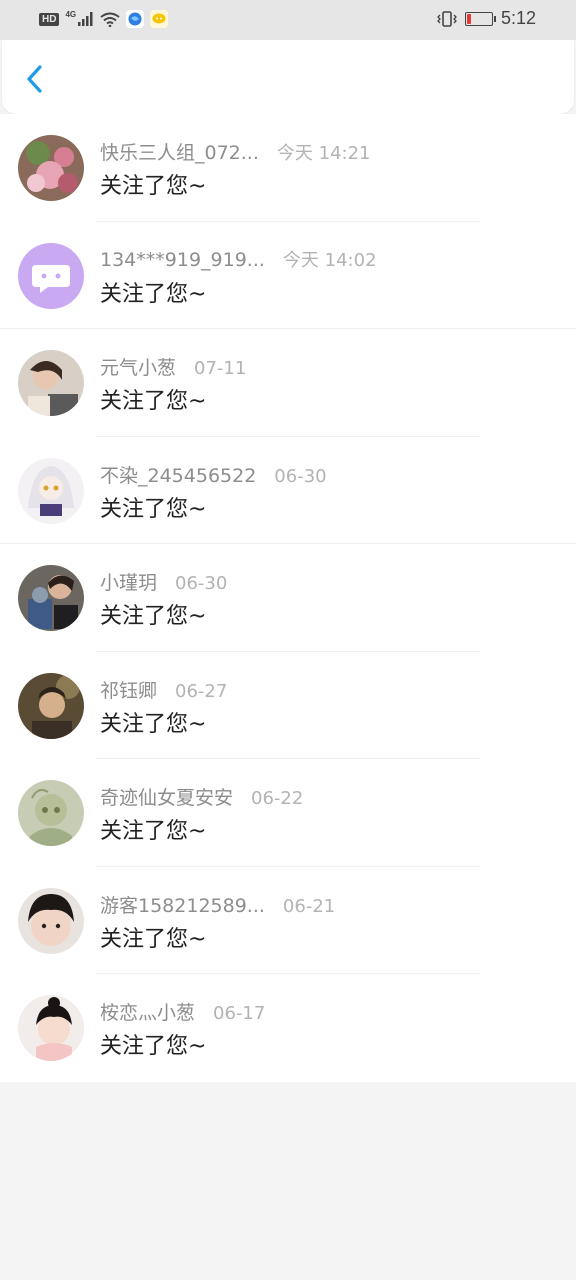 The height and width of the screenshot is (1280, 576). I want to click on list-item: 游客158212589... 06-21 关注了您~, so click(288, 920).